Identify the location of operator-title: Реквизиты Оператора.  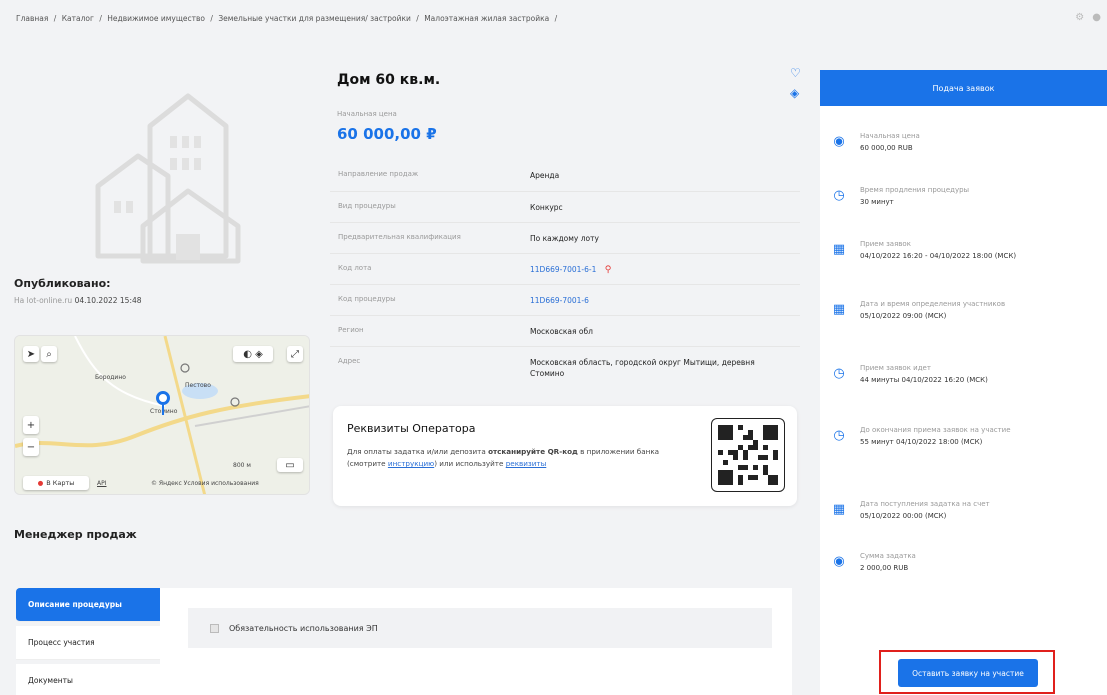
(411, 428).